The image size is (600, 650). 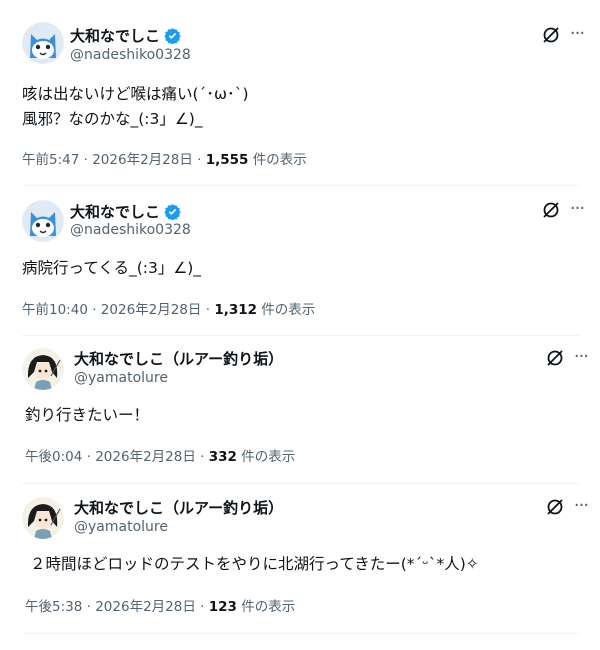 What do you see at coordinates (227, 160) in the screenshot?
I see `view-count: 1,555` at bounding box center [227, 160].